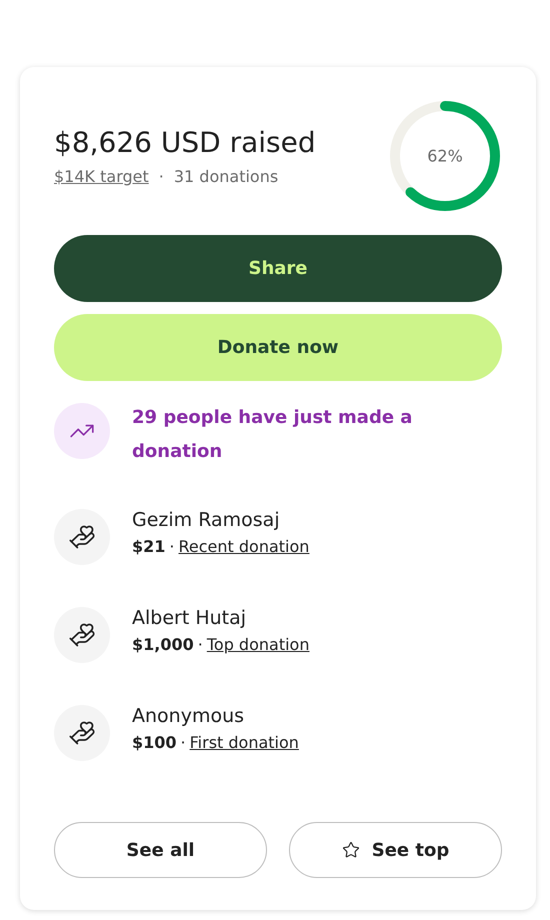 This screenshot has height=920, width=550. What do you see at coordinates (258, 644) in the screenshot?
I see `donation-type-link: Top donation` at bounding box center [258, 644].